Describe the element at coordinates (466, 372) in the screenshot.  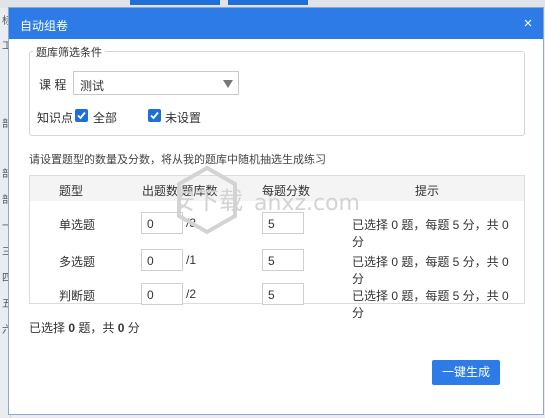
I see `generate-button: 一键生成` at that location.